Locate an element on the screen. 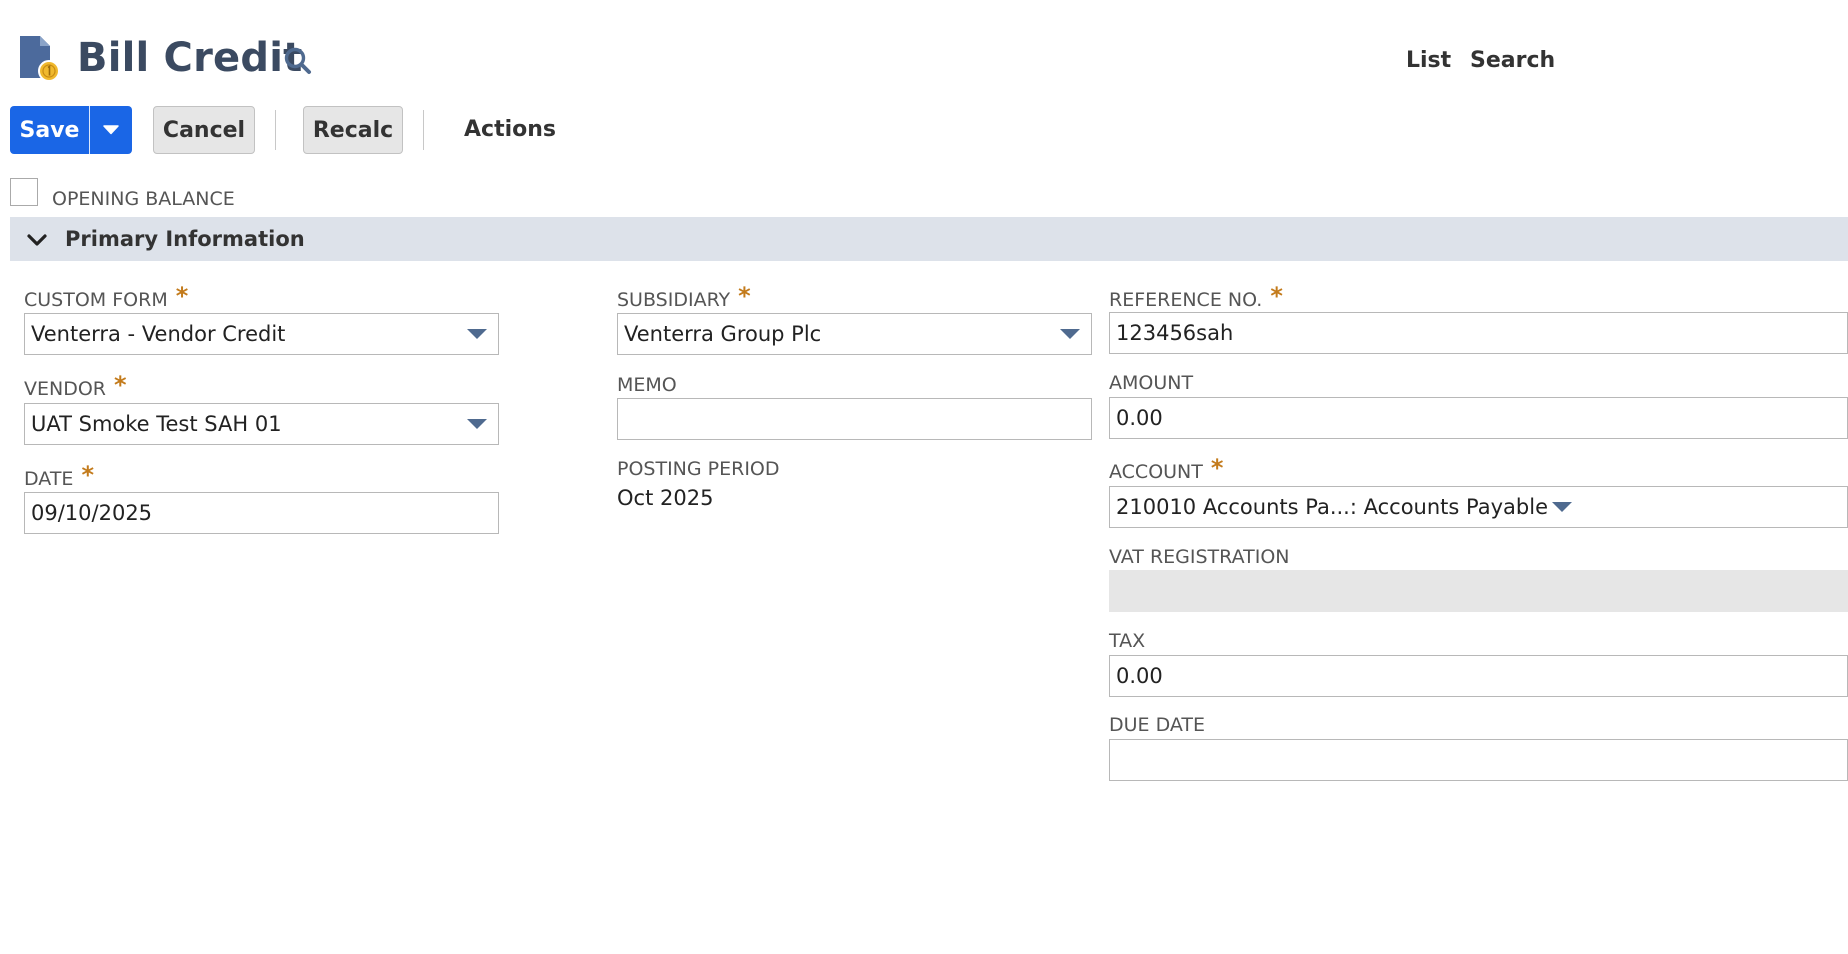  account-label: ACCOUNT * is located at coordinates (1166, 468).